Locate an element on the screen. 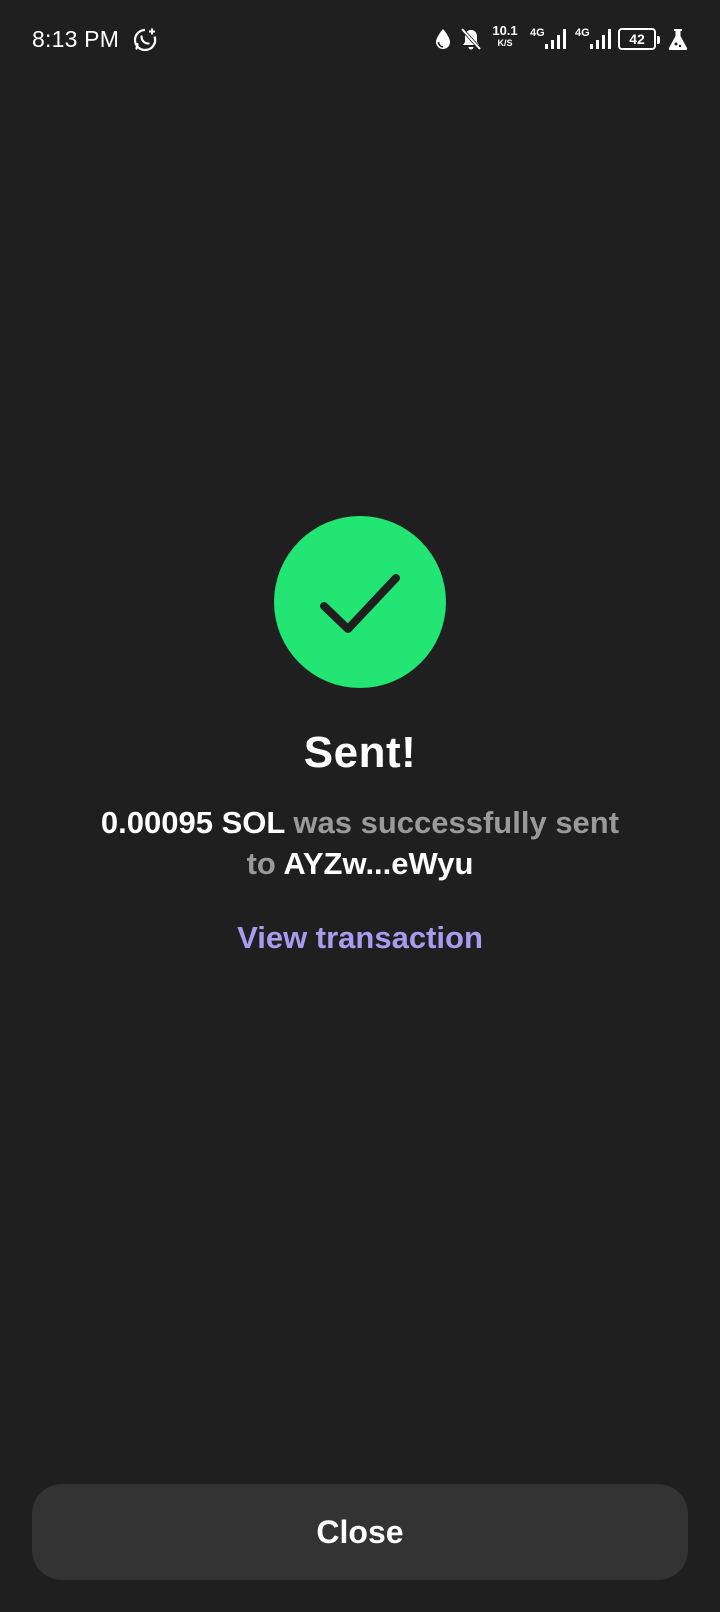 The image size is (720, 1612). battery-icon: 42 is located at coordinates (639, 39).